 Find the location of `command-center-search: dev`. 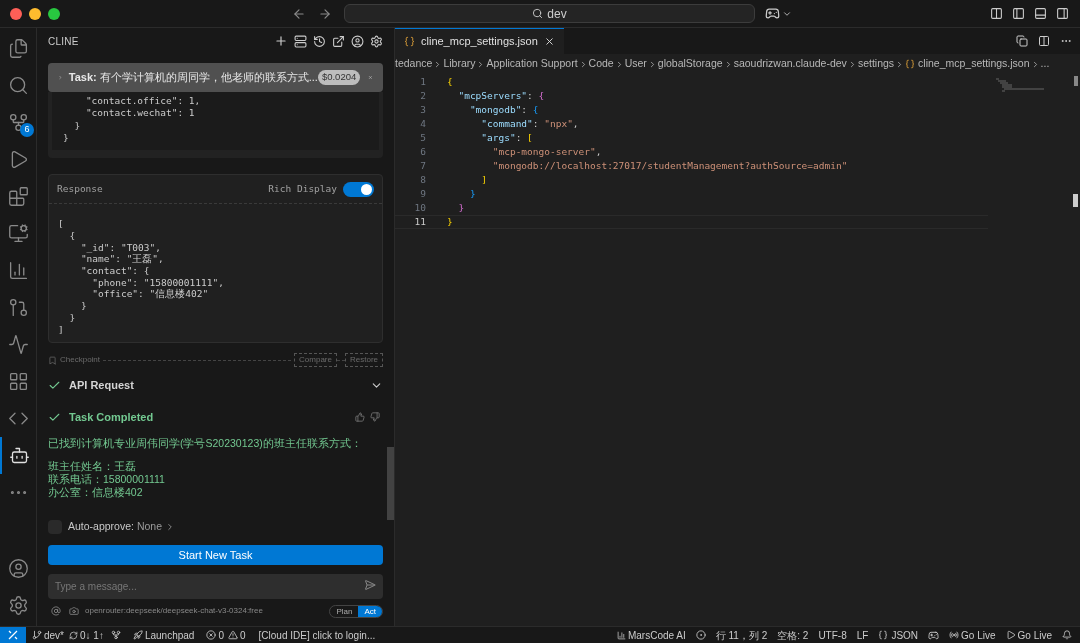

command-center-search: dev is located at coordinates (549, 13).